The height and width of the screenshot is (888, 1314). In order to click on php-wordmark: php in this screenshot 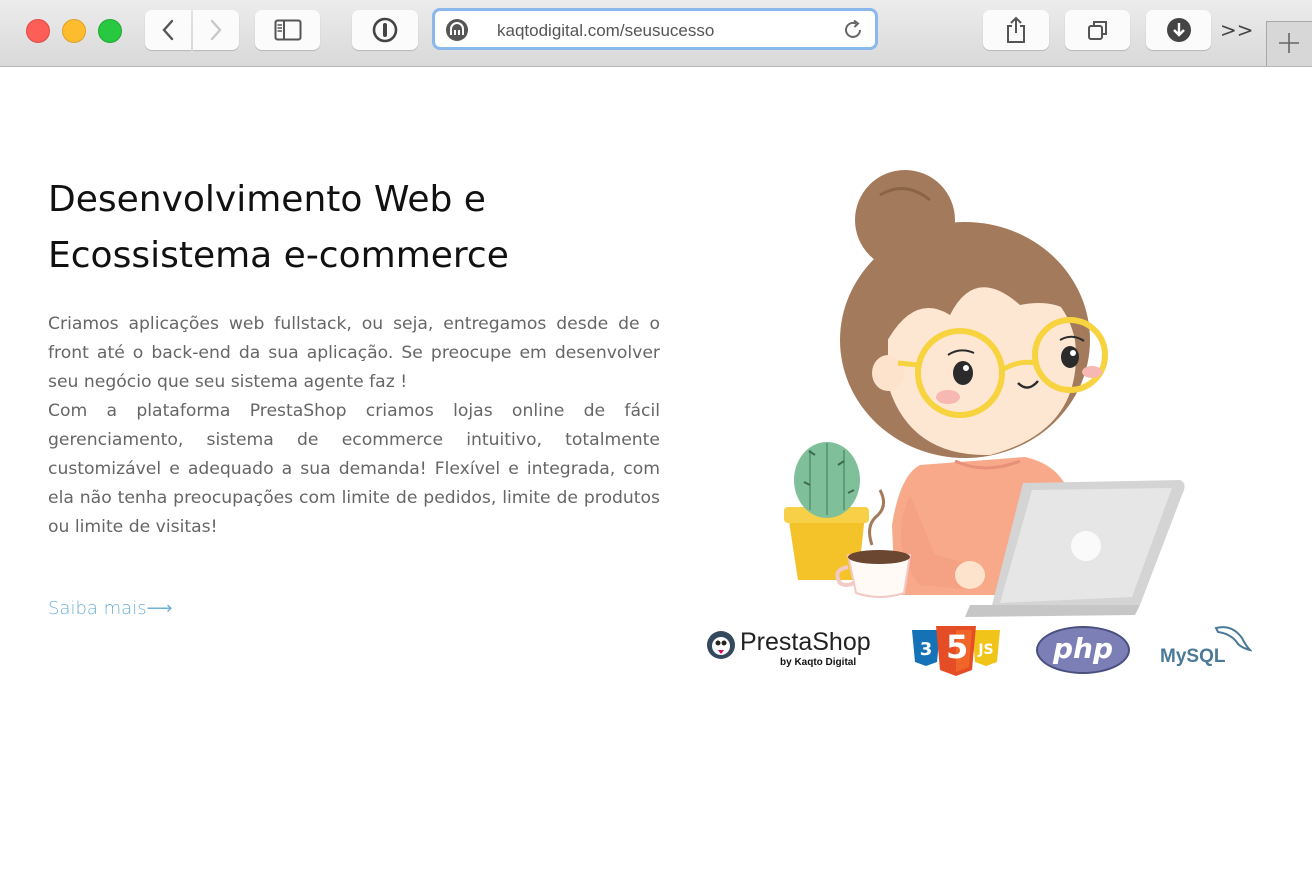, I will do `click(1083, 648)`.